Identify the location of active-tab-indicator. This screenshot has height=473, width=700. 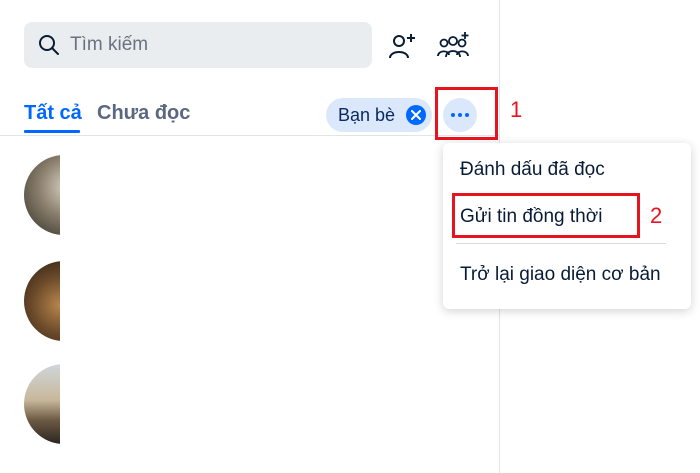
(52, 131).